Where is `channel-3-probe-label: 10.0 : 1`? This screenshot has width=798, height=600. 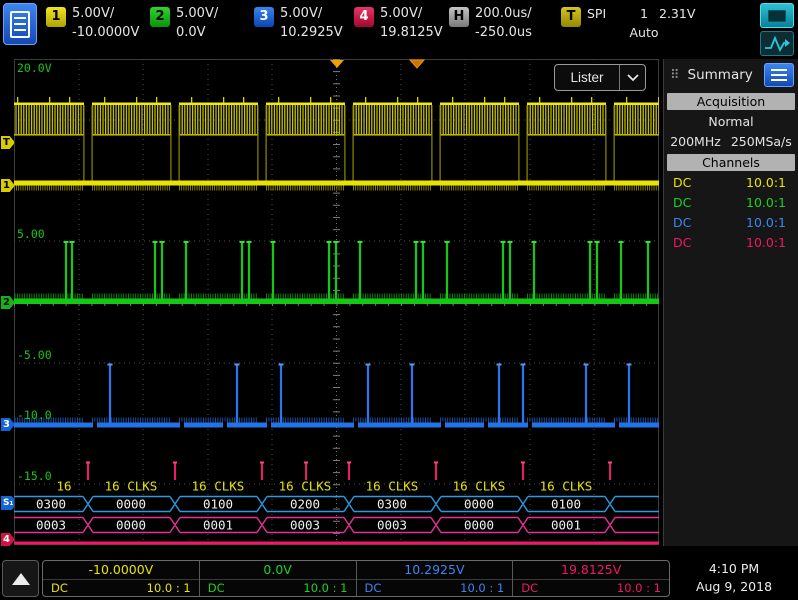 channel-3-probe-label: 10.0 : 1 is located at coordinates (482, 588).